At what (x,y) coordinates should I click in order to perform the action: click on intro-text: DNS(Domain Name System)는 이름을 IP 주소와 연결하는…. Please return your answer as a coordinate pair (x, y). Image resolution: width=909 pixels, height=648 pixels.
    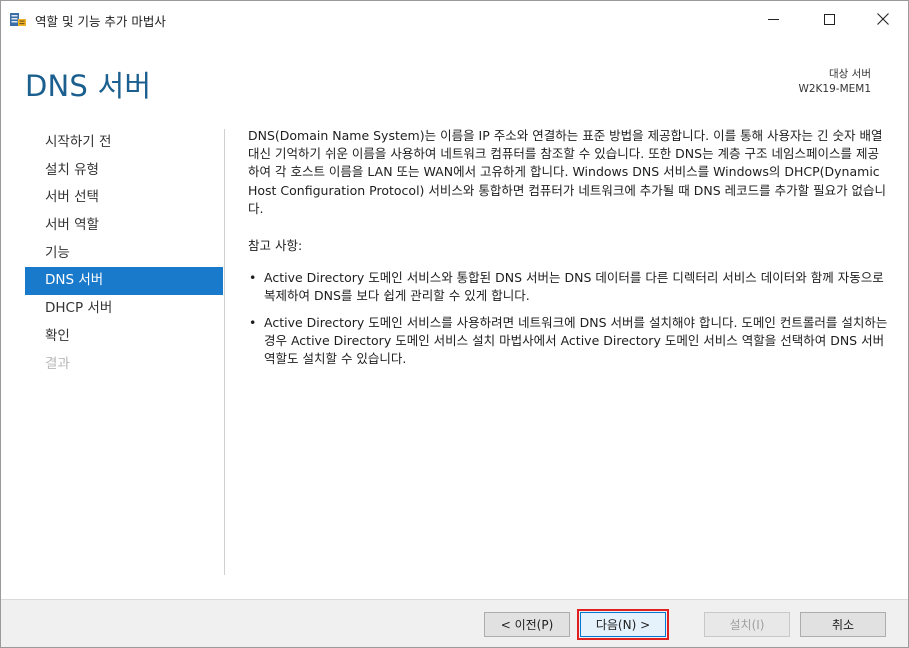
    Looking at the image, I should click on (567, 172).